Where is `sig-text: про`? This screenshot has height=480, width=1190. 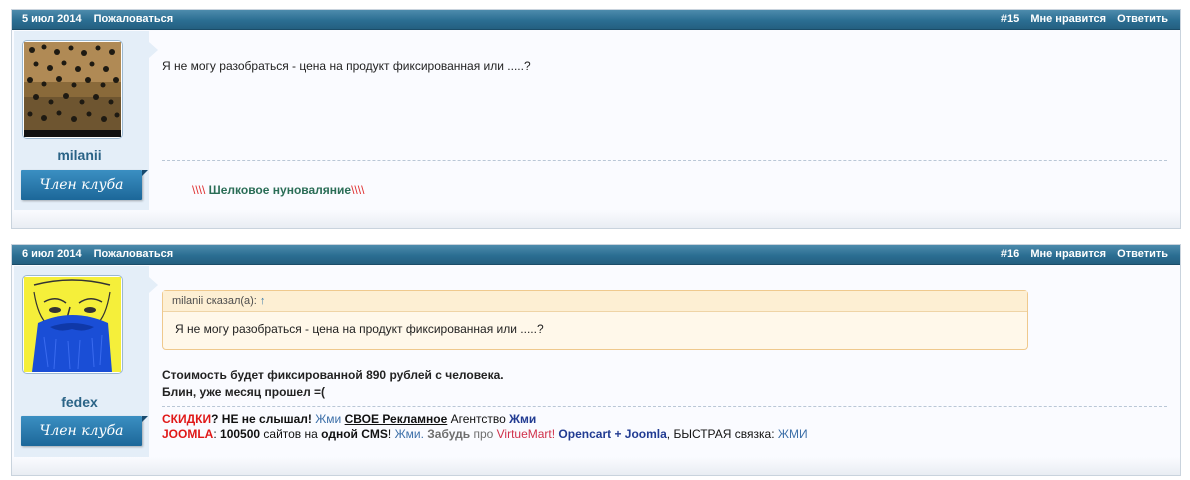
sig-text: про is located at coordinates (483, 434).